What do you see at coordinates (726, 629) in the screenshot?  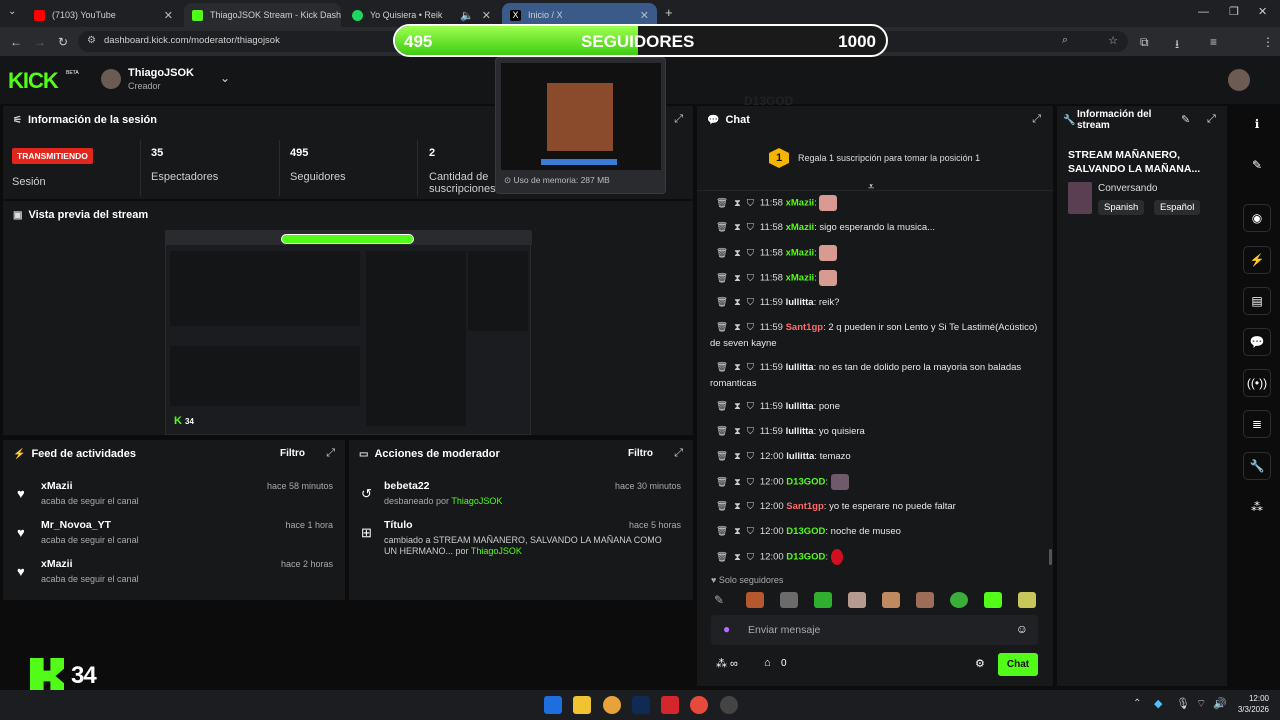 I see `microphone-icon: ●` at bounding box center [726, 629].